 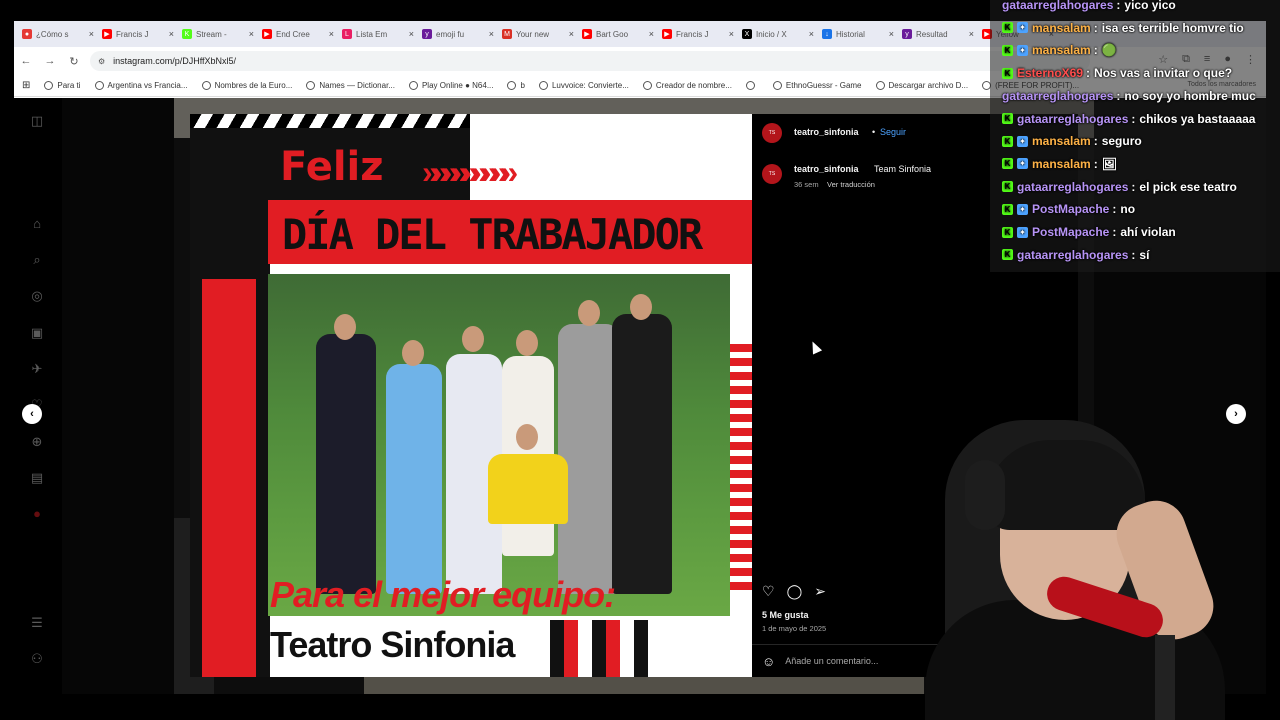 I want to click on like-heart-icon: ♡, so click(x=768, y=591).